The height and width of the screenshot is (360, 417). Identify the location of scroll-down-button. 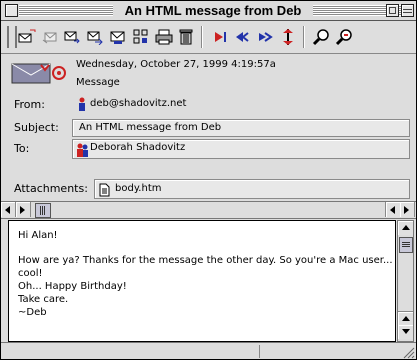
(405, 332).